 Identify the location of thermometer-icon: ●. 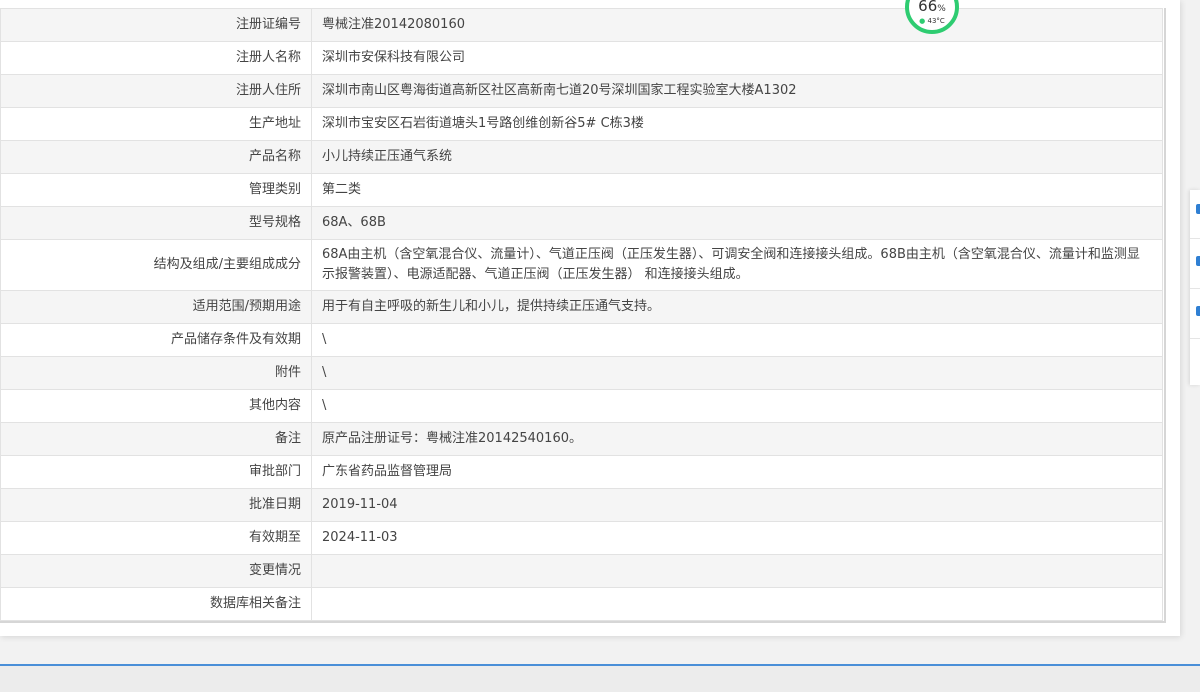
(922, 21).